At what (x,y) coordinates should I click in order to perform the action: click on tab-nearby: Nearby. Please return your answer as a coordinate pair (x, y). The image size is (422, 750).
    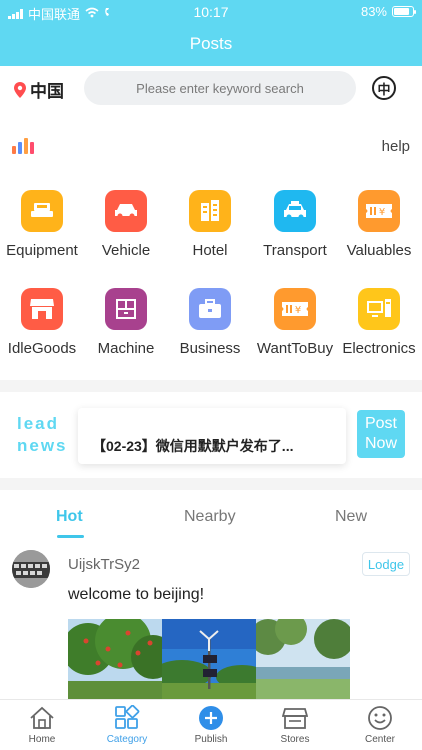
    Looking at the image, I should click on (210, 517).